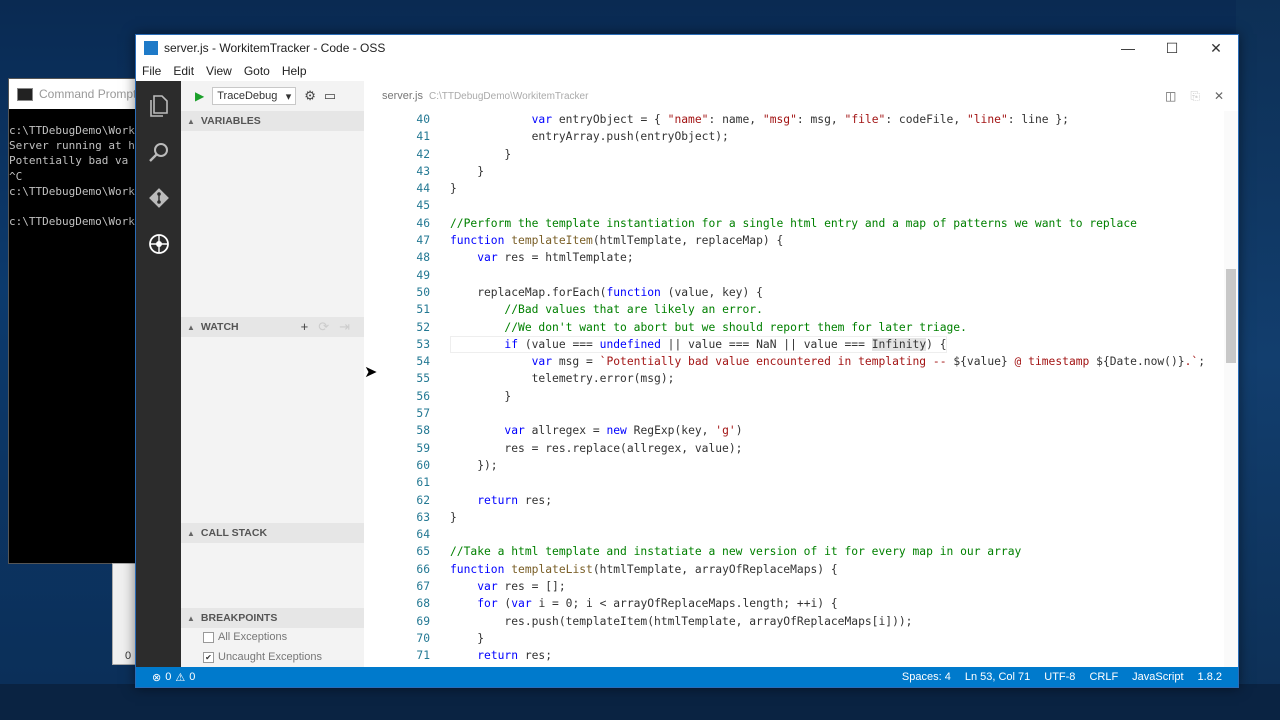 This screenshot has width=1280, height=720. Describe the element at coordinates (192, 677) in the screenshot. I see `warning-count: 0` at that location.